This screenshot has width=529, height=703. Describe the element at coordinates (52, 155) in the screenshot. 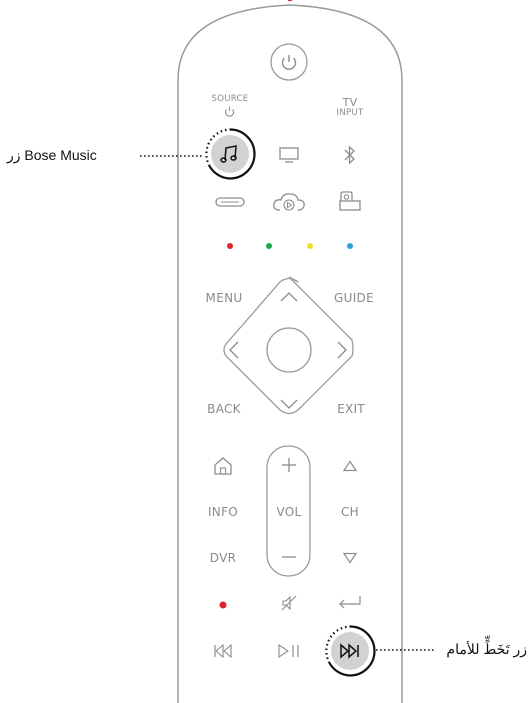

I see `bose-music-callout: زر Bose Music` at that location.